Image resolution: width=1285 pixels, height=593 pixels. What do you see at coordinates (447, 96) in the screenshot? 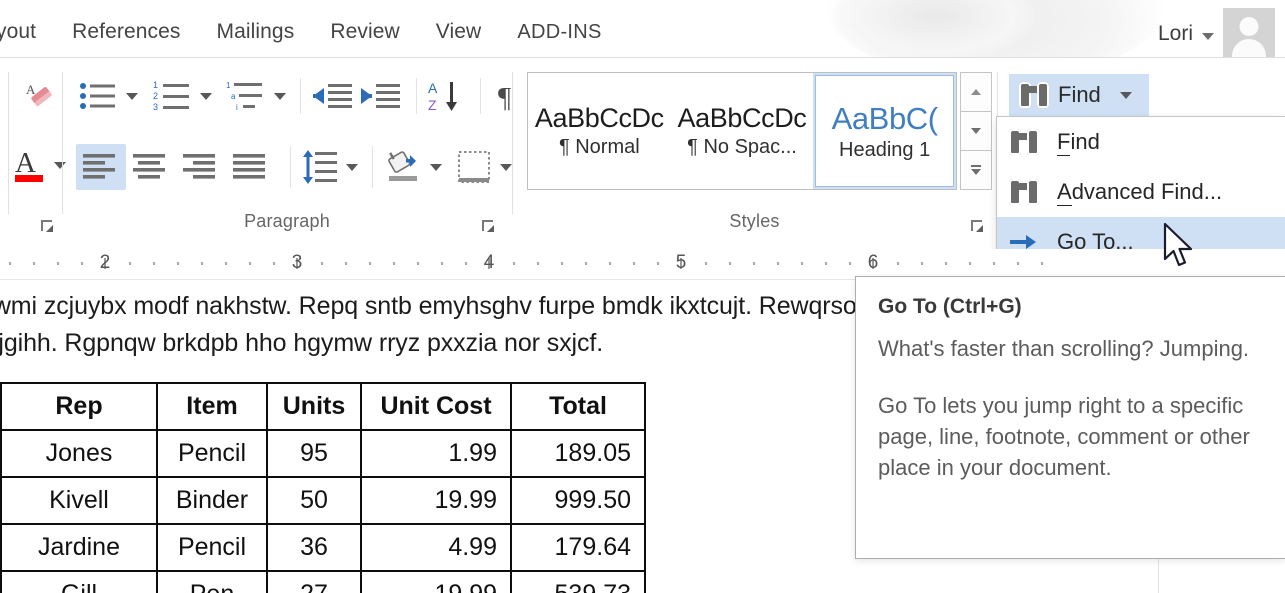
I see `sort-button: A Z` at bounding box center [447, 96].